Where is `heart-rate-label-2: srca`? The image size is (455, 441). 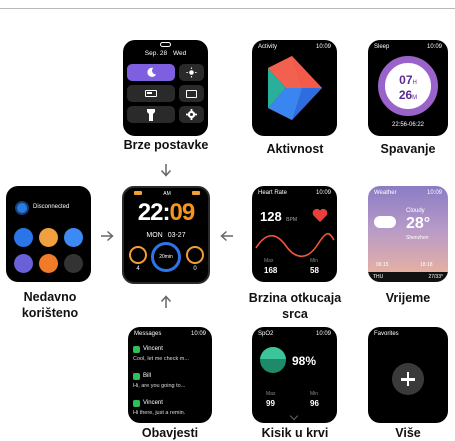 heart-rate-label-2: srca is located at coordinates (295, 314).